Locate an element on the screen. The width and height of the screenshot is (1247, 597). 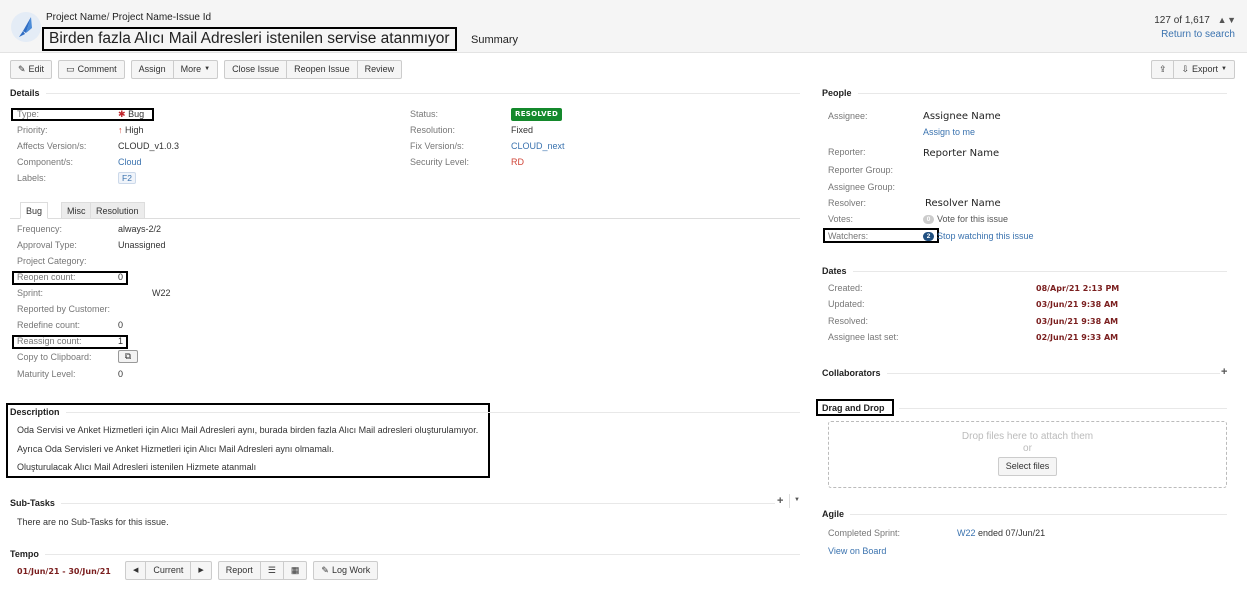
export-button: ⇩ Export ▼ is located at coordinates (1204, 69).